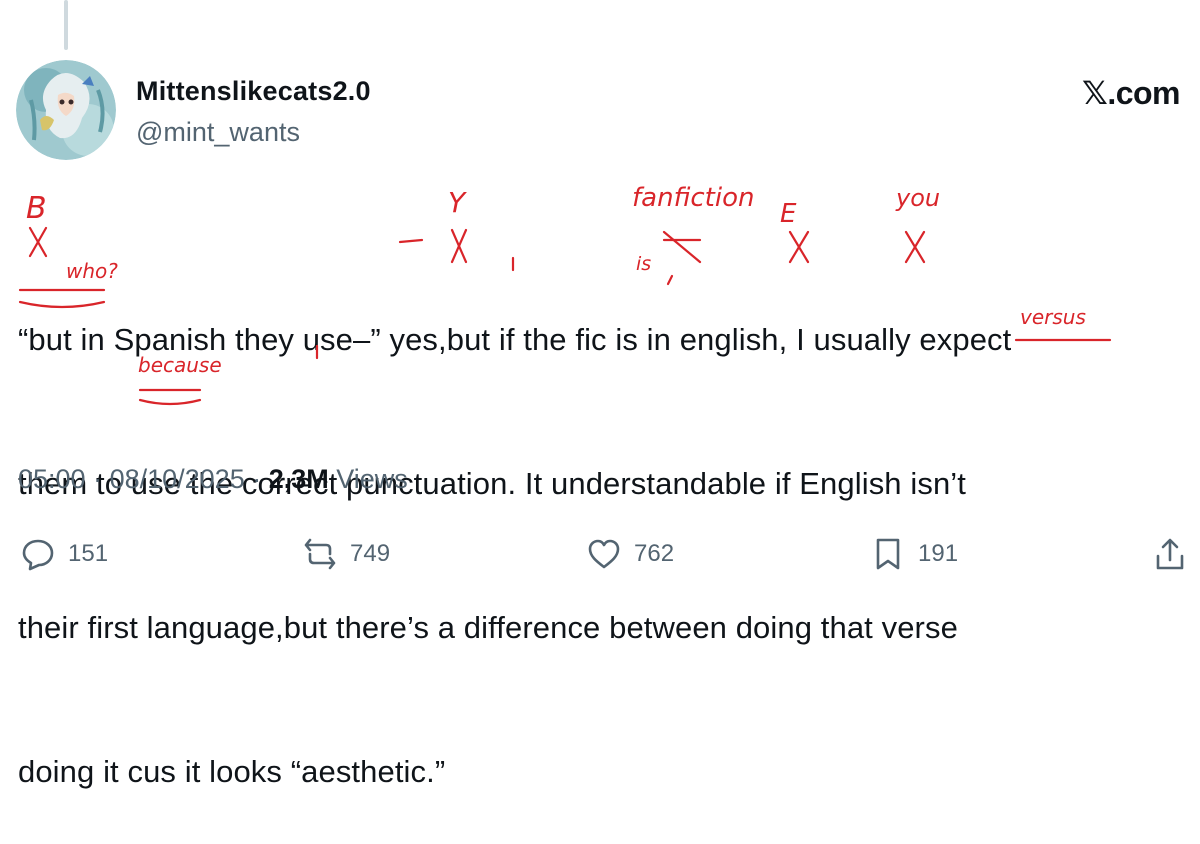  What do you see at coordinates (346, 554) in the screenshot?
I see `repost-button: 749` at bounding box center [346, 554].